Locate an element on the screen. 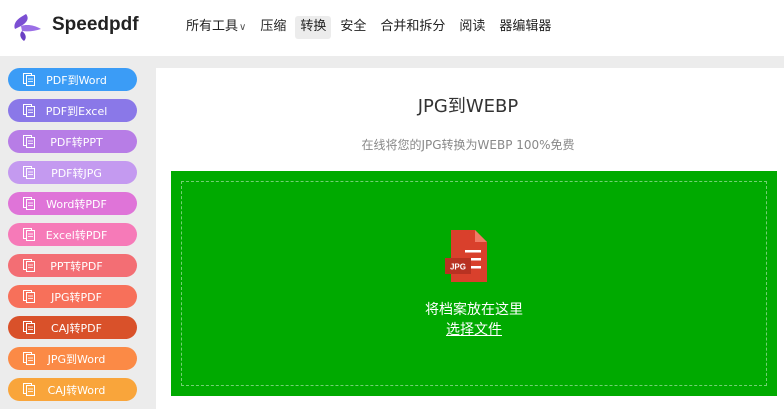 The height and width of the screenshot is (409, 784). sidebar-item-label: CAJ转PDF is located at coordinates (76, 328).